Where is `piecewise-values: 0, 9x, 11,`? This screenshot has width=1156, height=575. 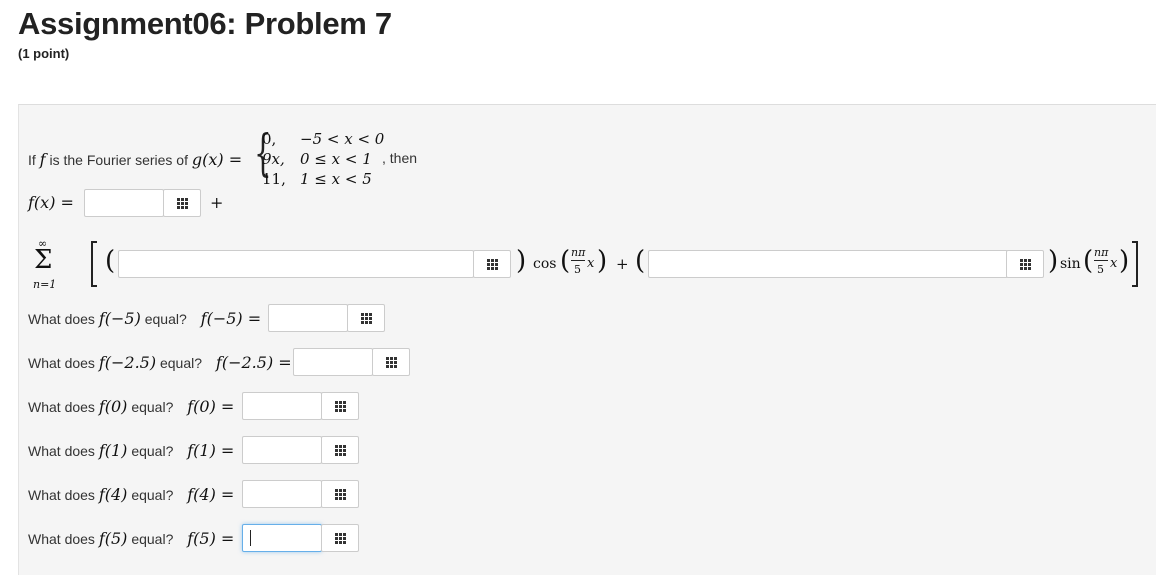
piecewise-values: 0, 9x, 11, is located at coordinates (274, 159).